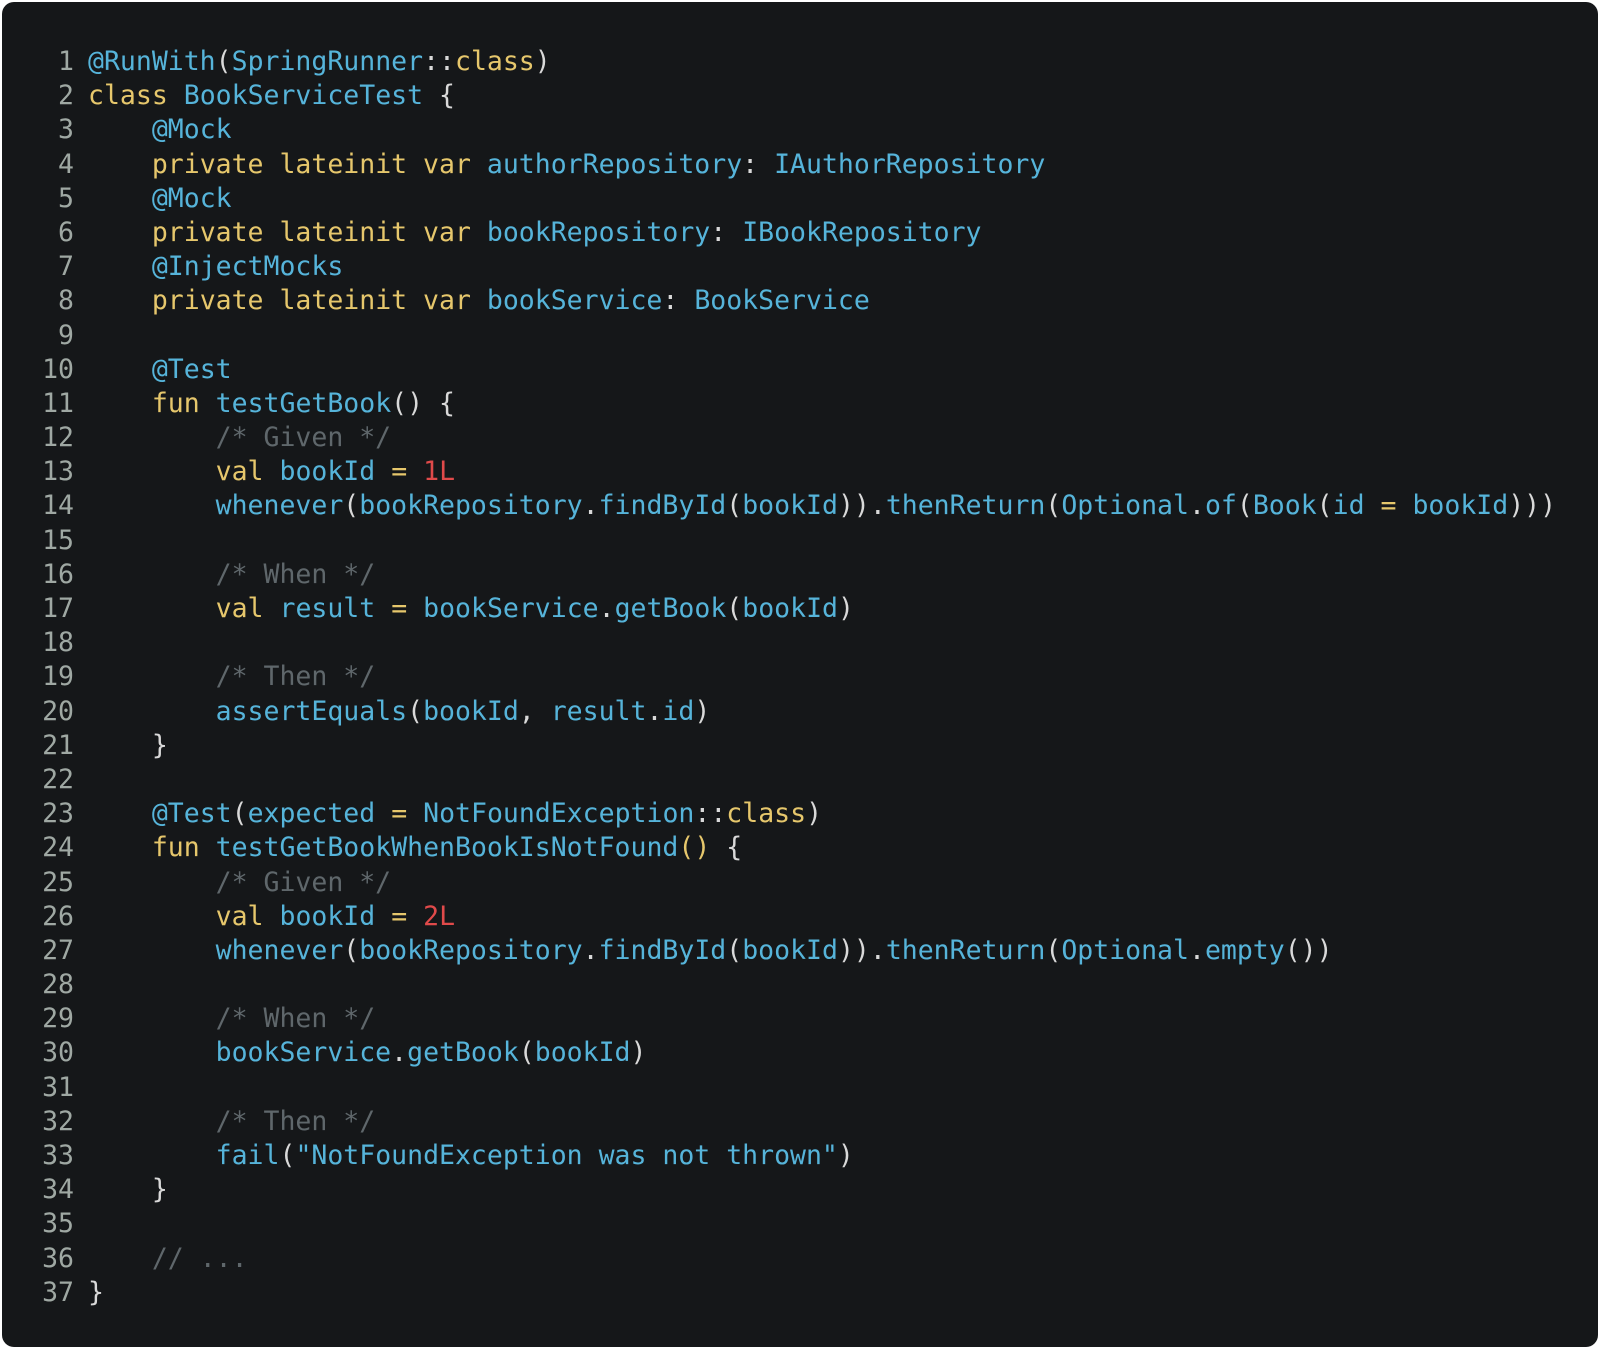  What do you see at coordinates (58, 848) in the screenshot?
I see `line-number: 24` at bounding box center [58, 848].